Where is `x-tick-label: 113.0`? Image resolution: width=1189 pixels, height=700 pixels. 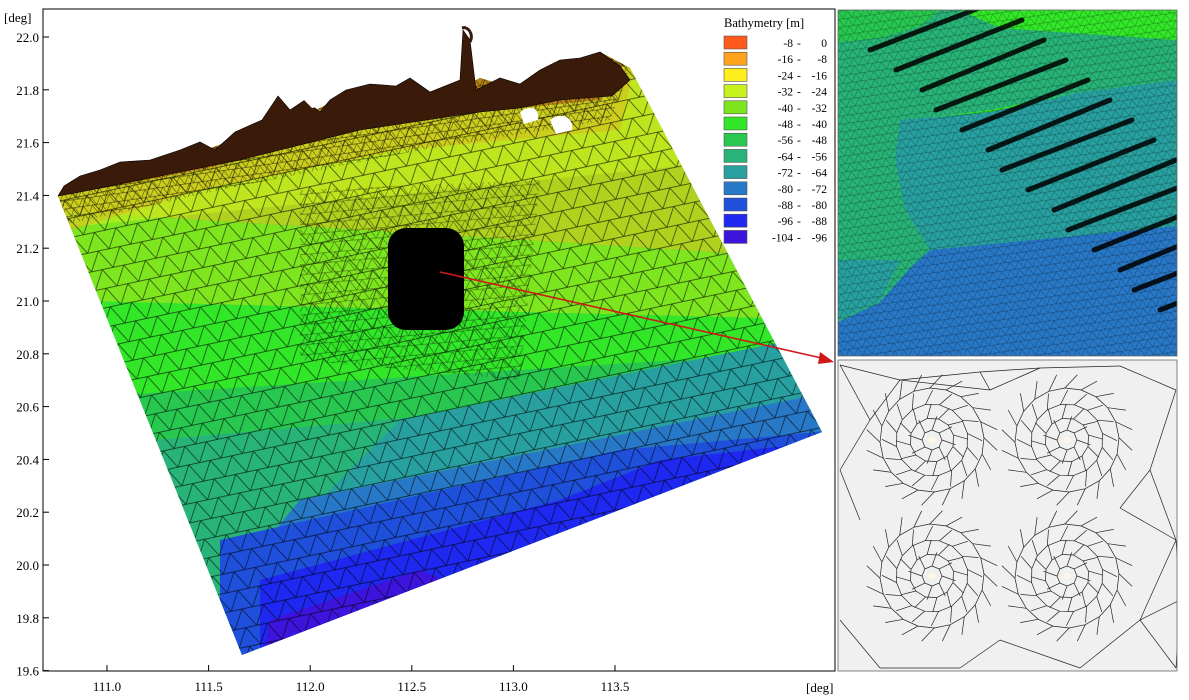
x-tick-label: 113.0 is located at coordinates (513, 686).